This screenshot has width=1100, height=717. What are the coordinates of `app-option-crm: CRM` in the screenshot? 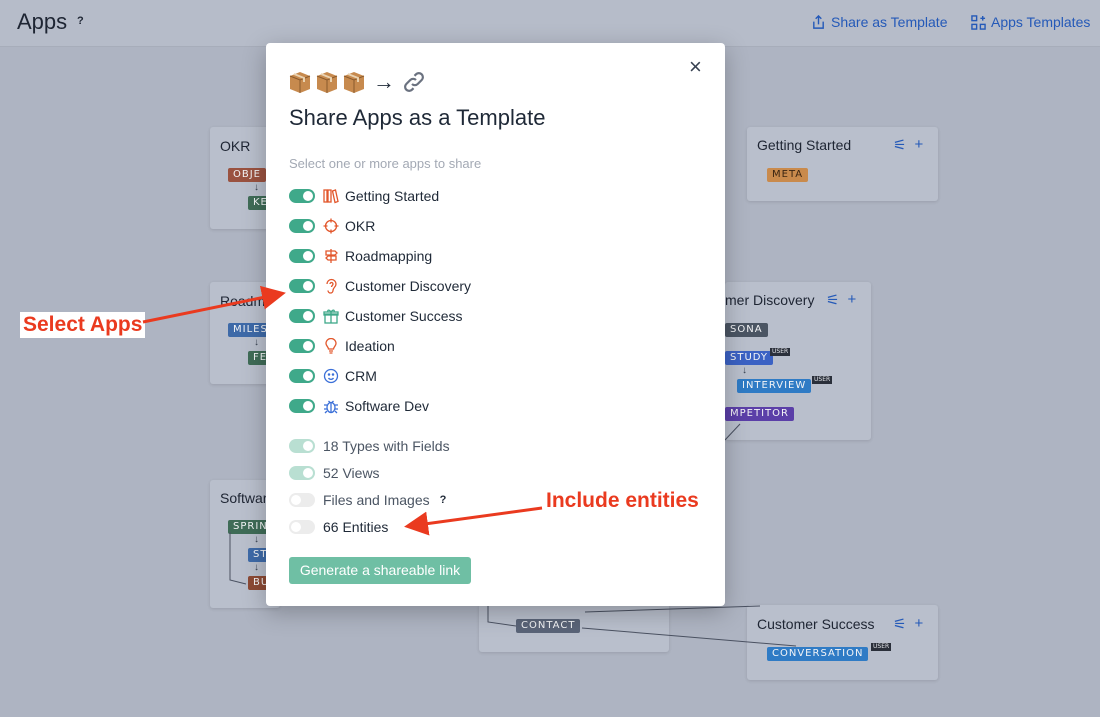 It's located at (333, 376).